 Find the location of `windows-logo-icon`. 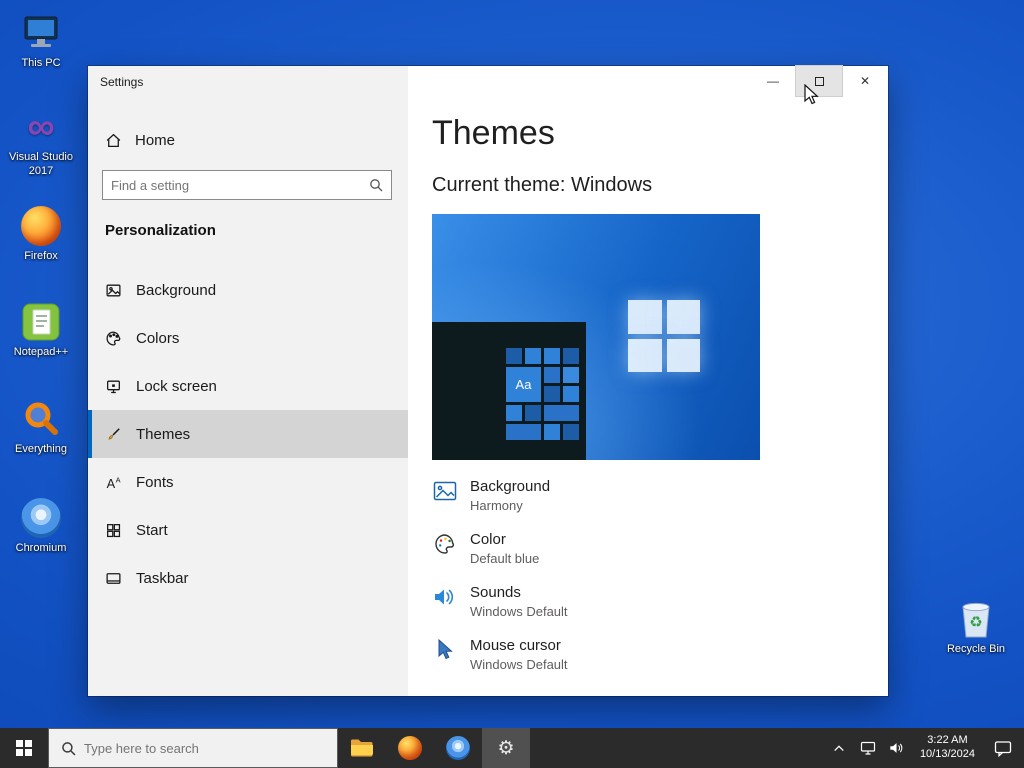

windows-logo-icon is located at coordinates (24, 748).